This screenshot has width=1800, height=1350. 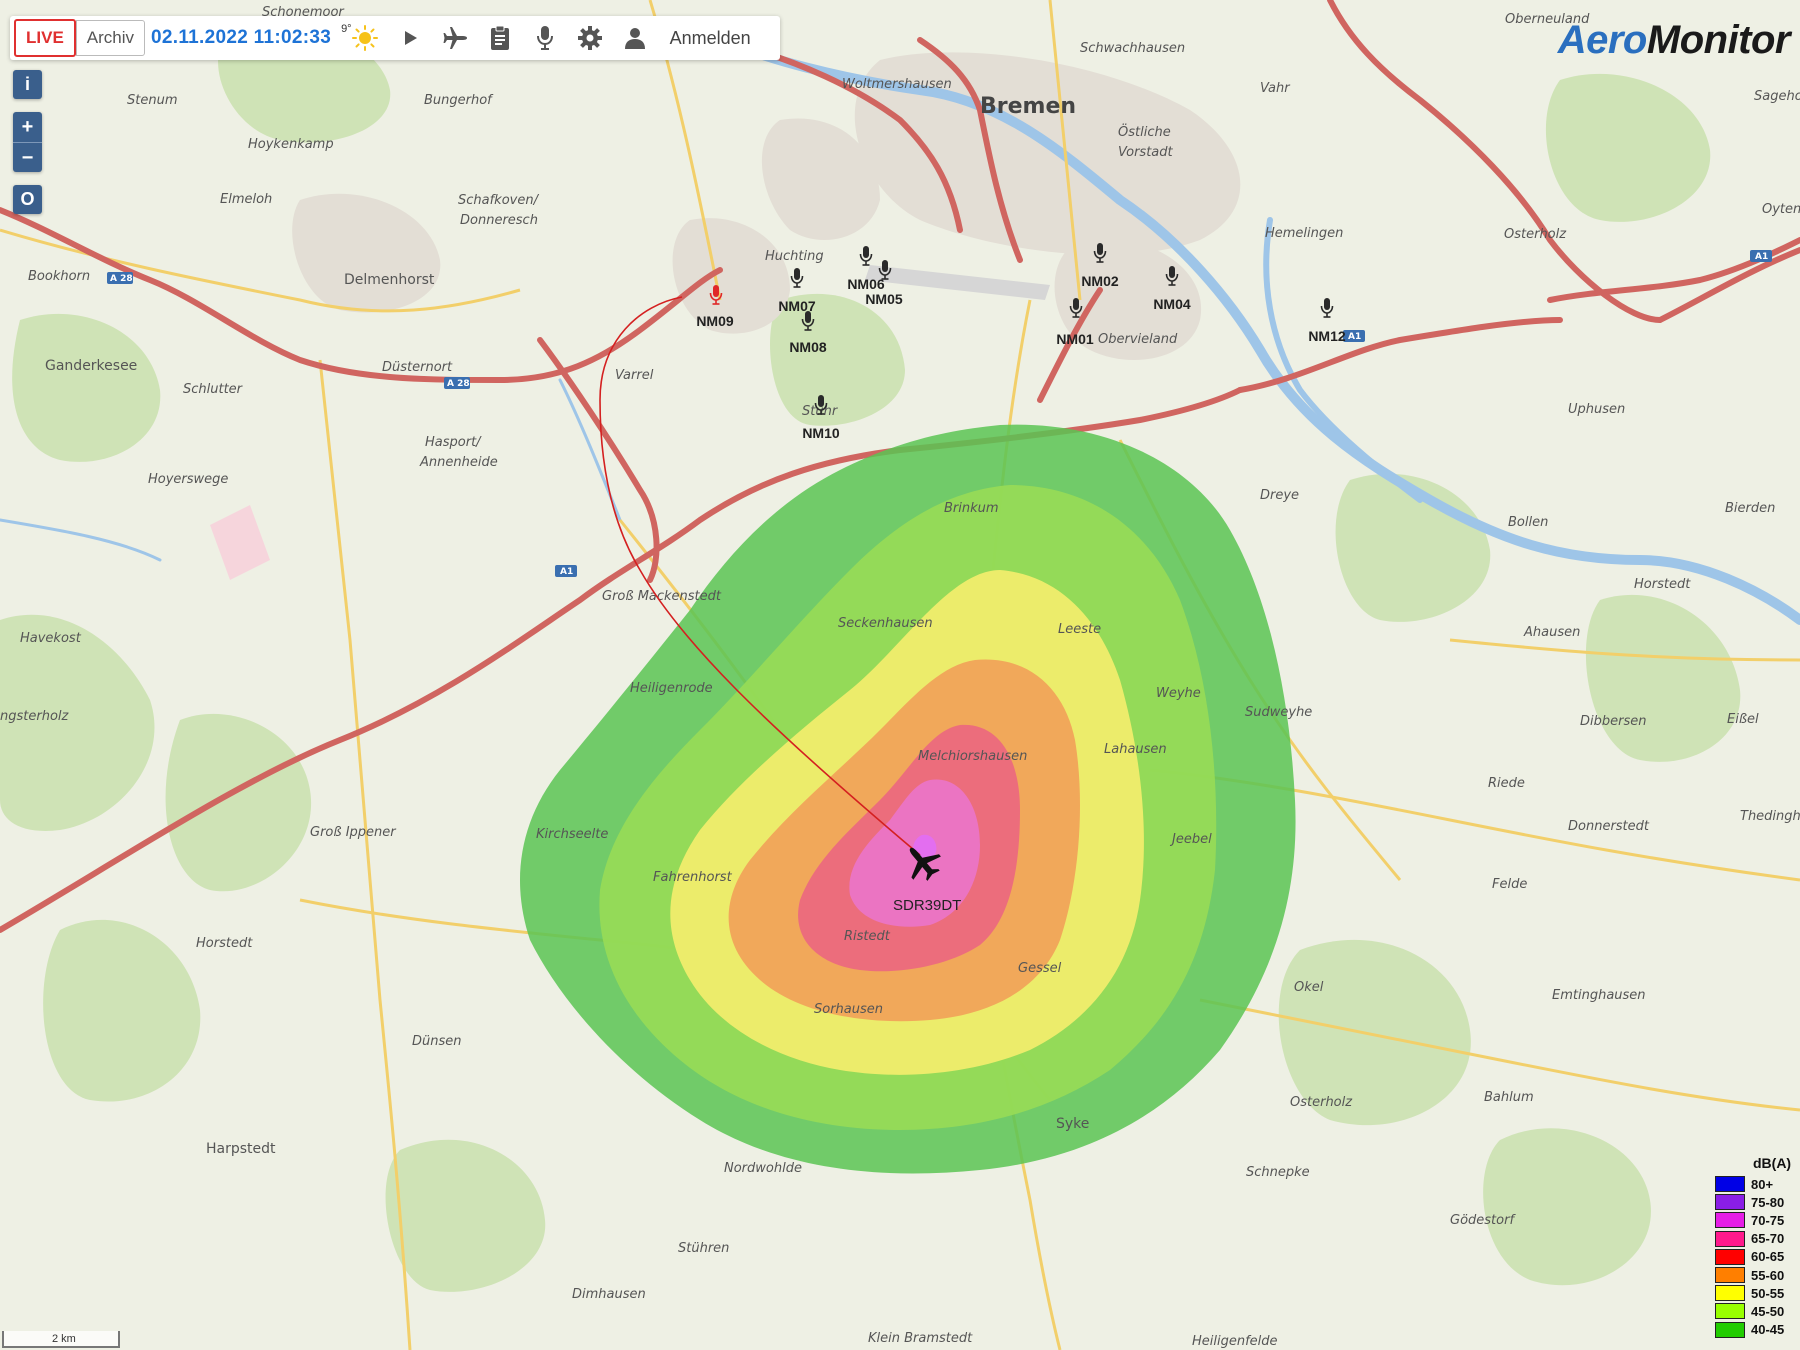 What do you see at coordinates (364, 38) in the screenshot?
I see `sun-icon` at bounding box center [364, 38].